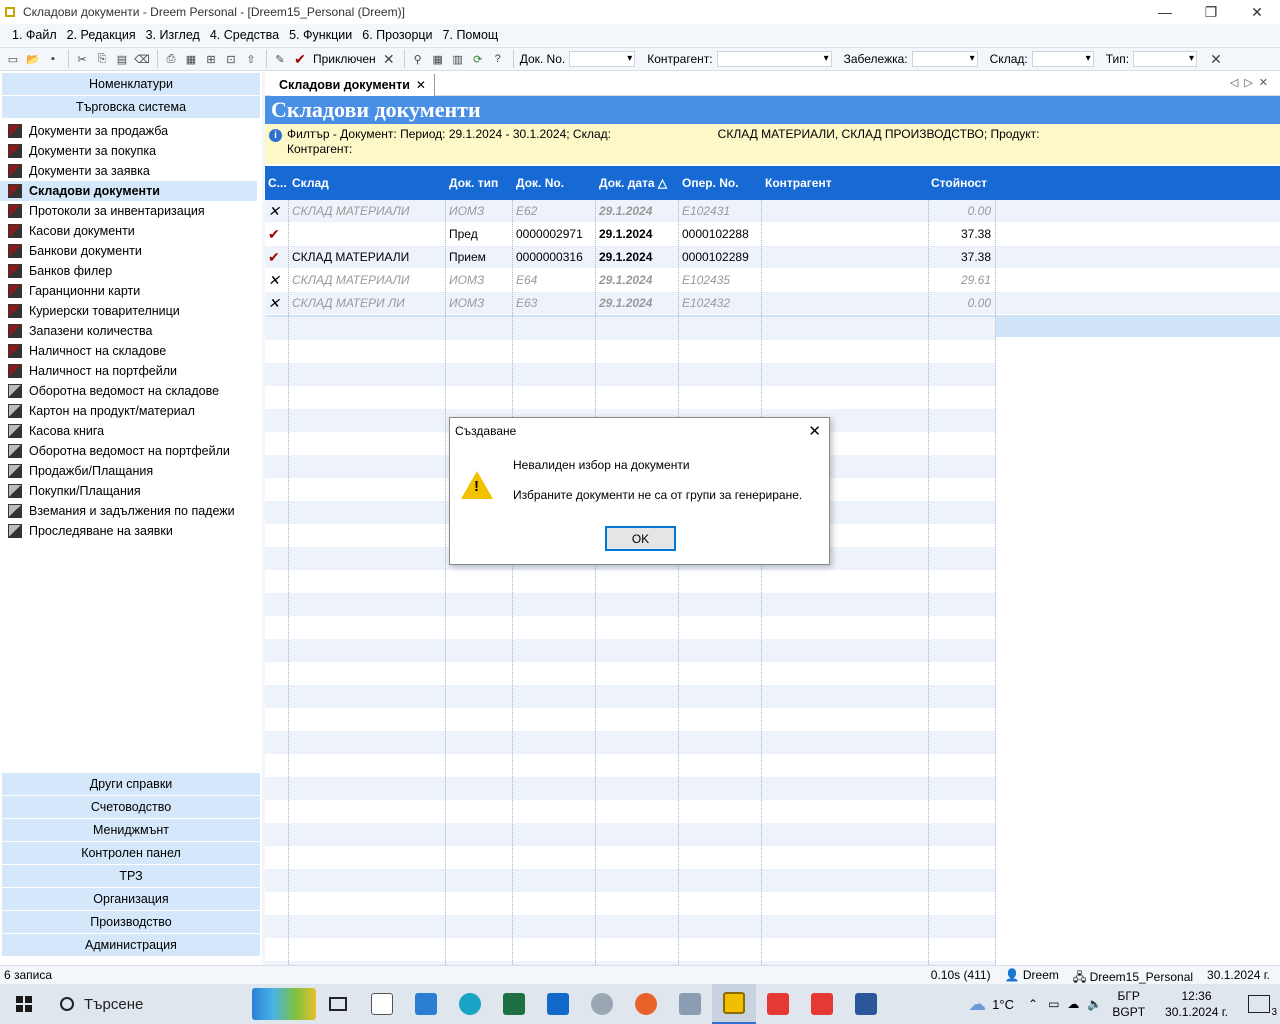 This screenshot has width=1280, height=1024. I want to click on section-nomenclatures: Номенклатури, so click(131, 84).